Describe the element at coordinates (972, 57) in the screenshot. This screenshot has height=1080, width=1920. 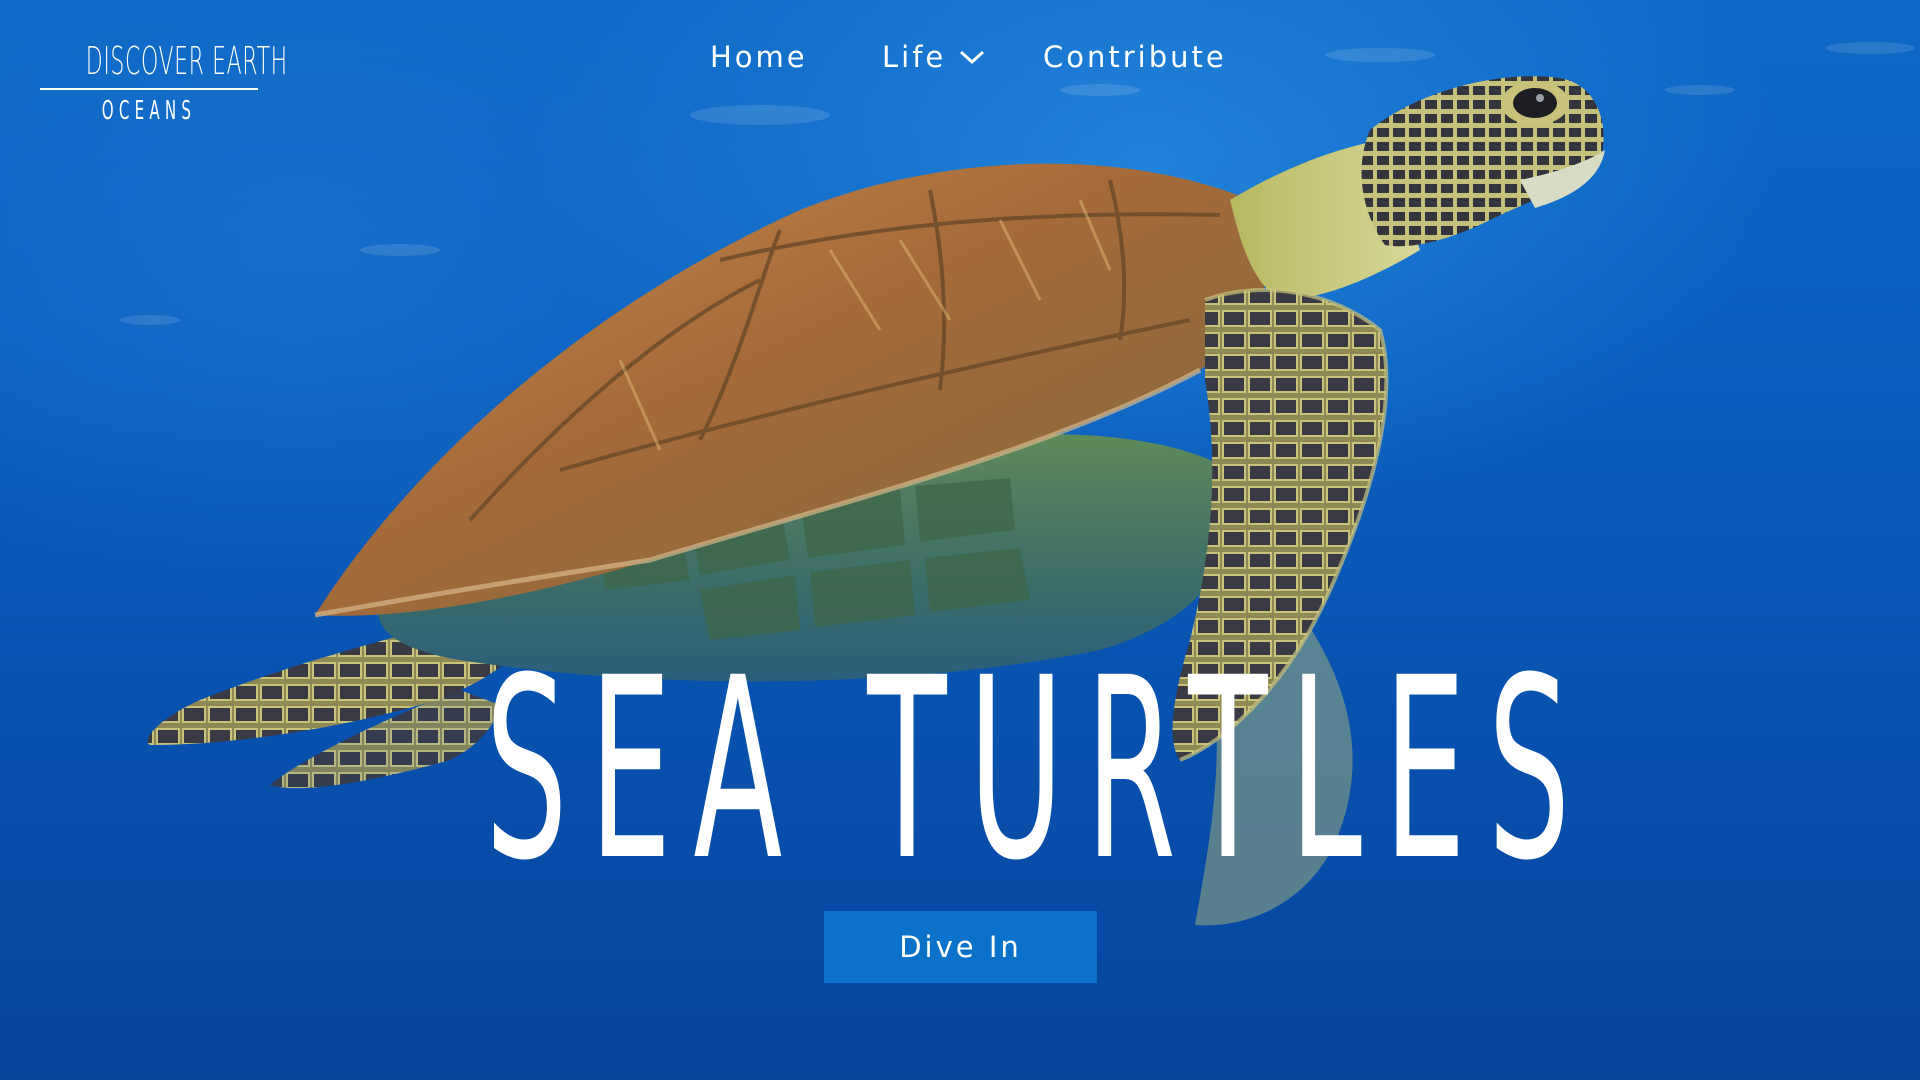
I see `chevron-down-icon` at that location.